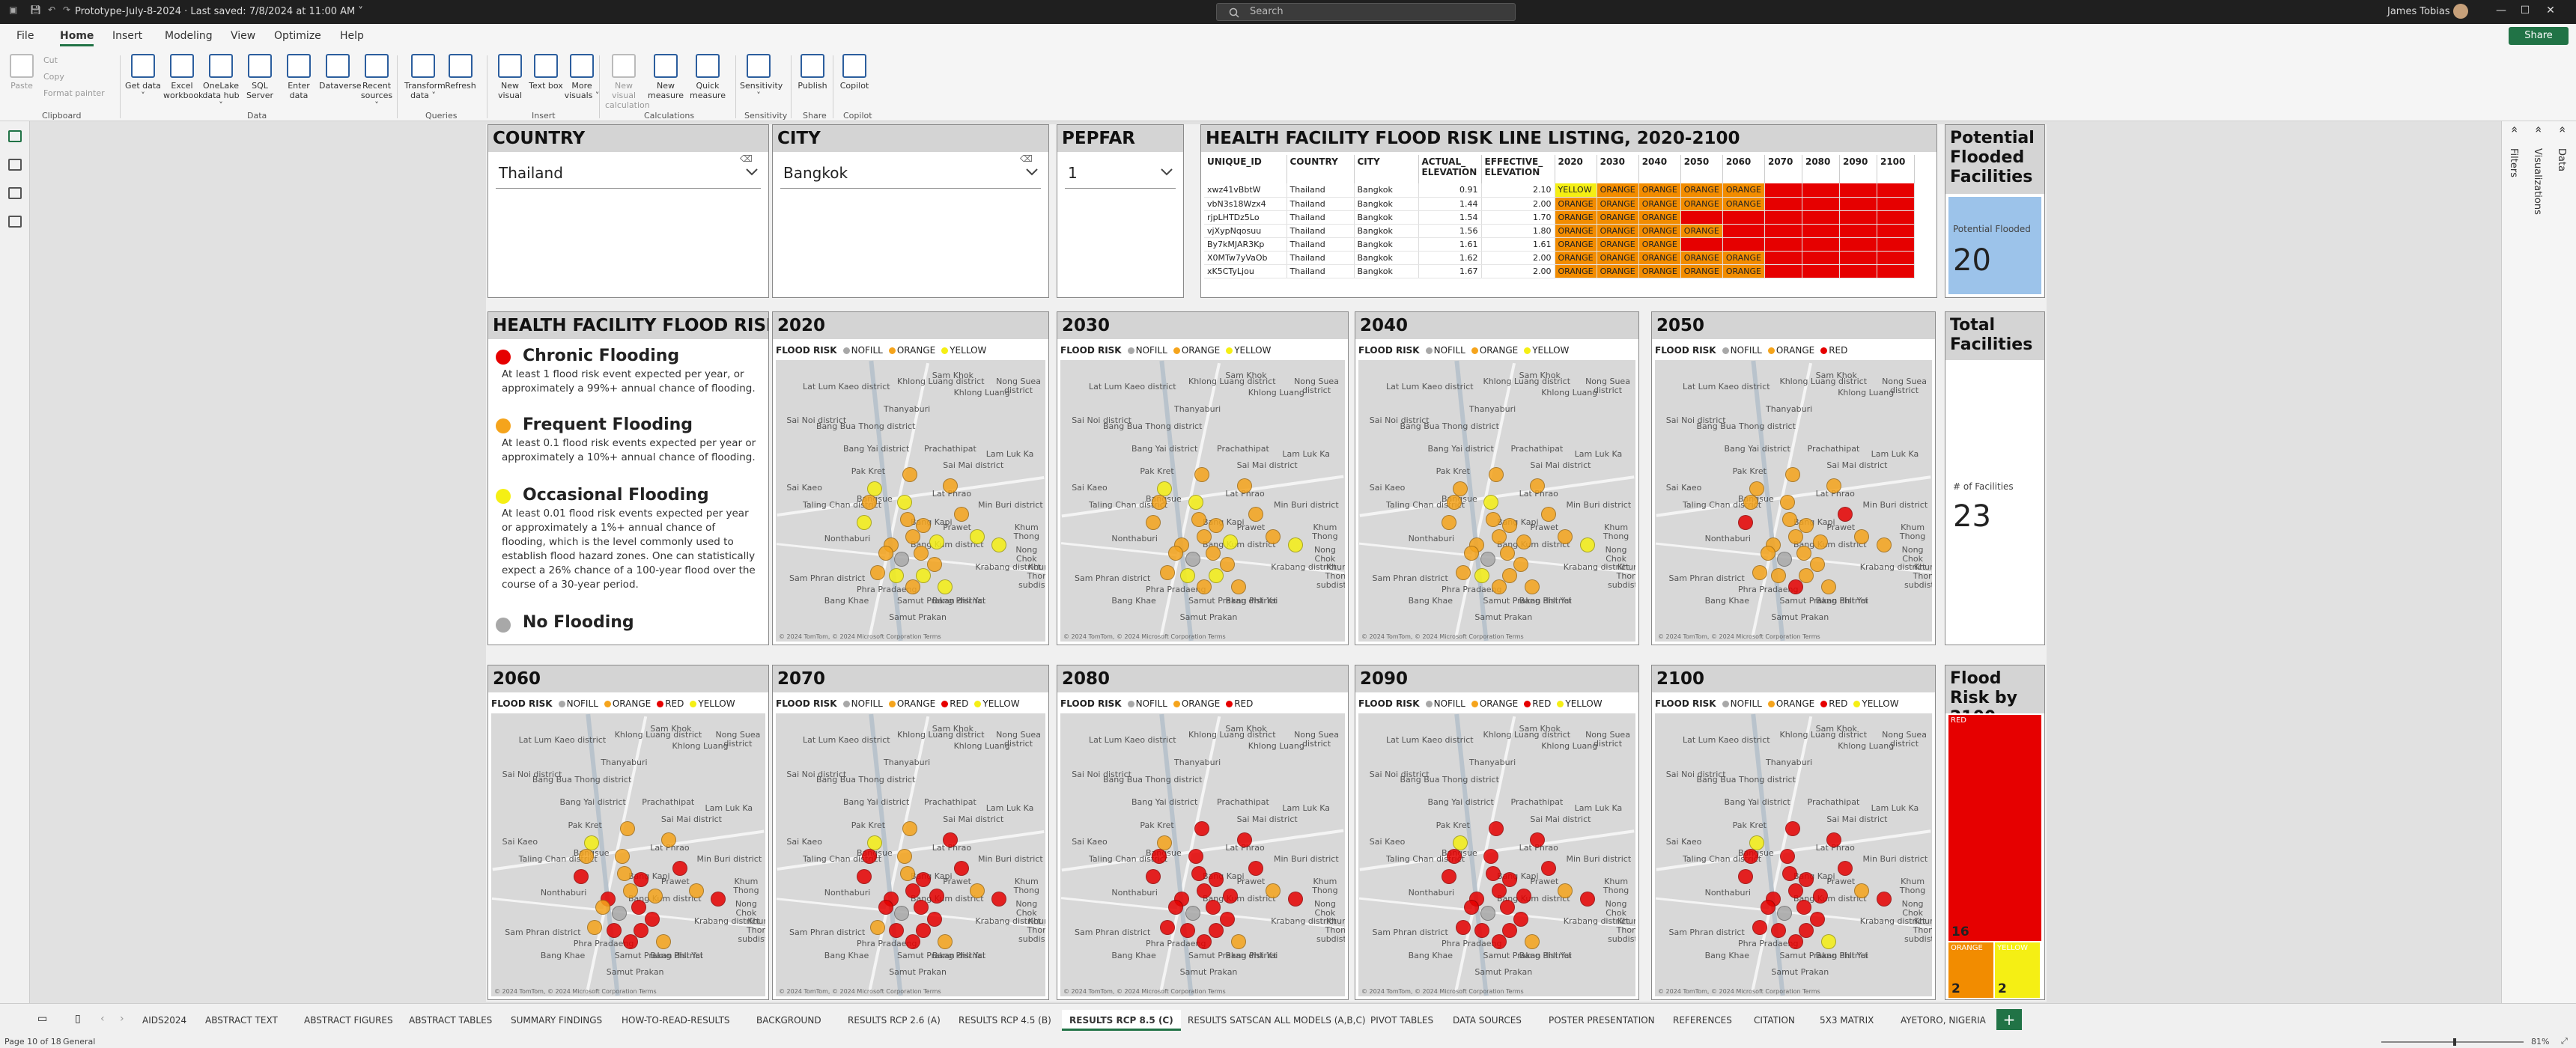 This screenshot has height=1048, width=2576. Describe the element at coordinates (1701, 169) in the screenshot. I see `column-header: 2050` at that location.